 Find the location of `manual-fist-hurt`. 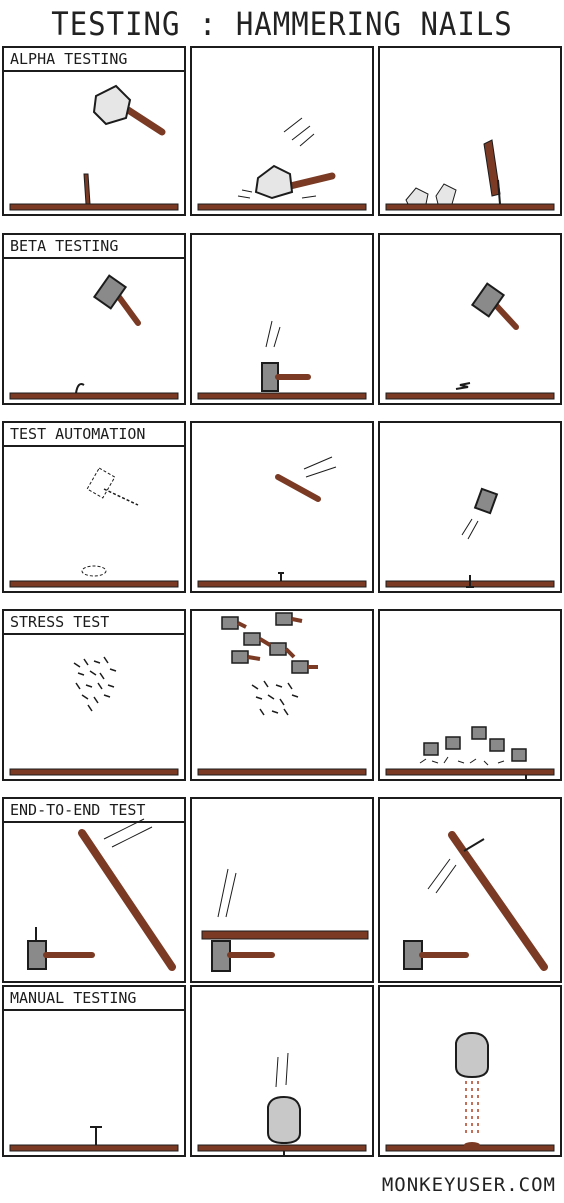

manual-fist-hurt is located at coordinates (470, 1091).